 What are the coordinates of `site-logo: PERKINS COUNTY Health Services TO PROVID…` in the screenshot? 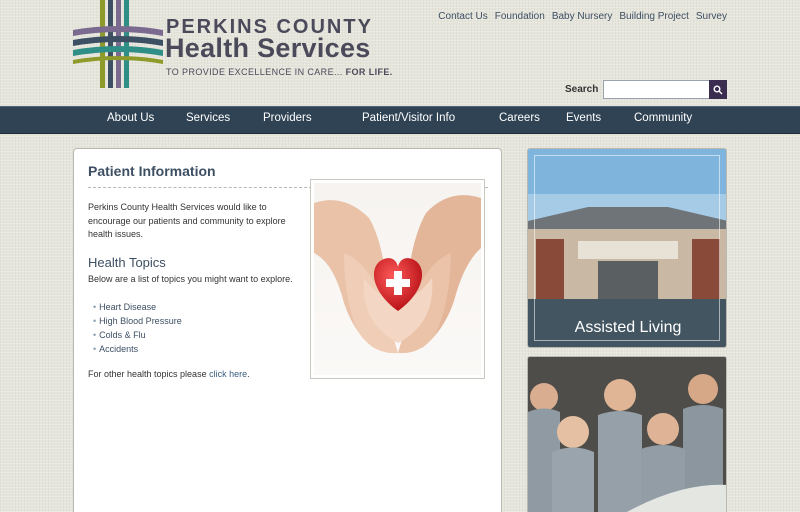 It's located at (232, 44).